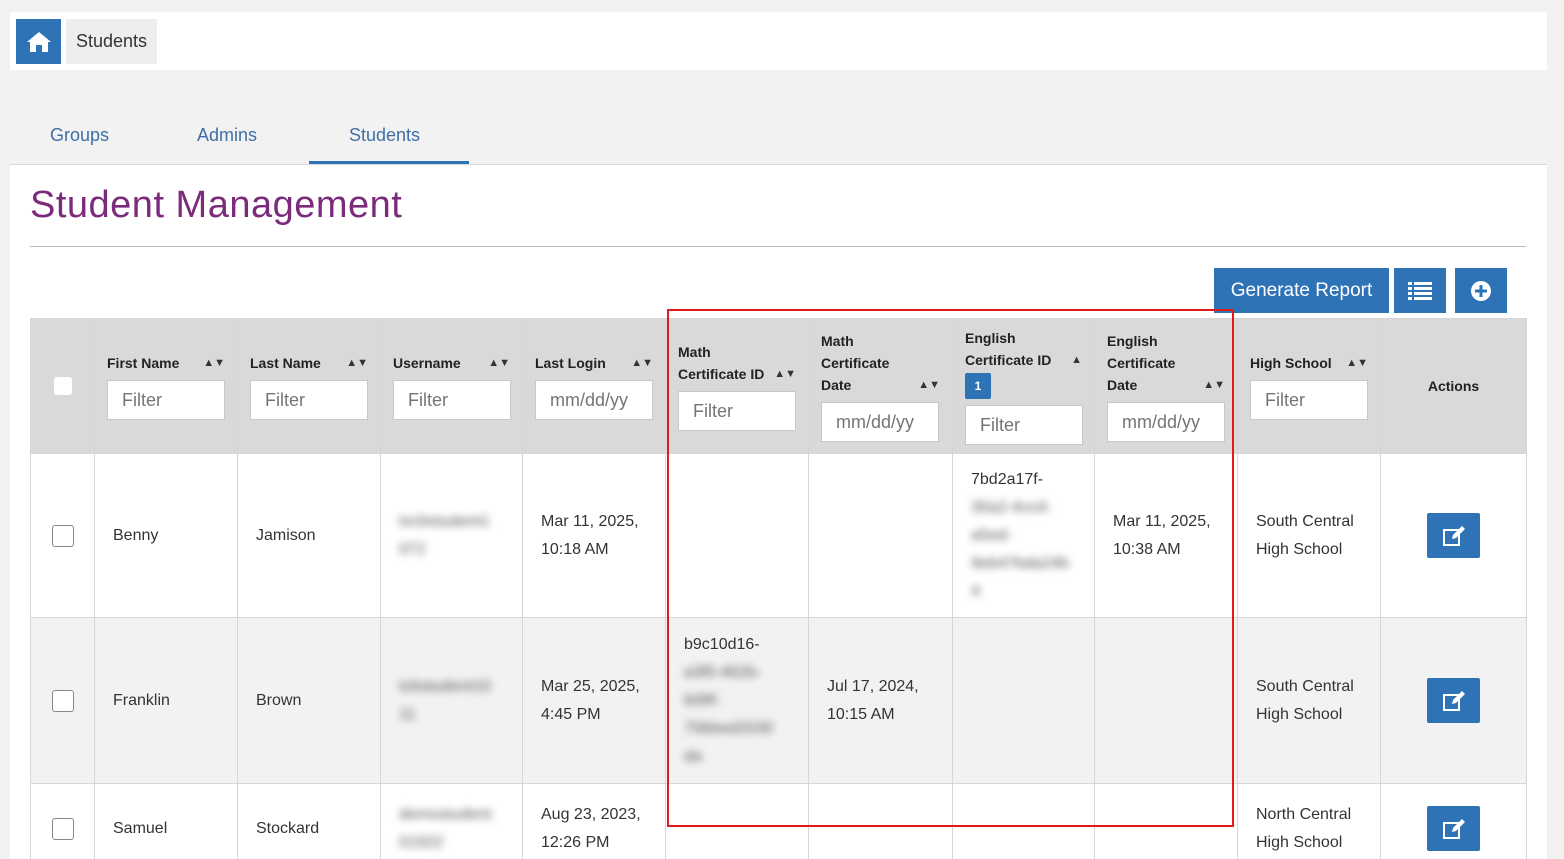 This screenshot has height=859, width=1564. What do you see at coordinates (143, 363) in the screenshot?
I see `column-label: First Name` at bounding box center [143, 363].